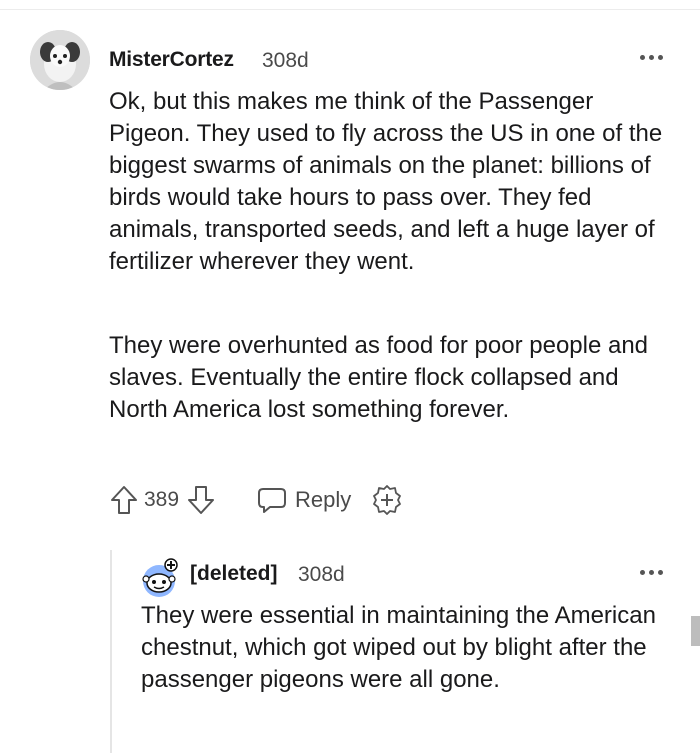 This screenshot has width=700, height=753. I want to click on award-plus-icon, so click(387, 500).